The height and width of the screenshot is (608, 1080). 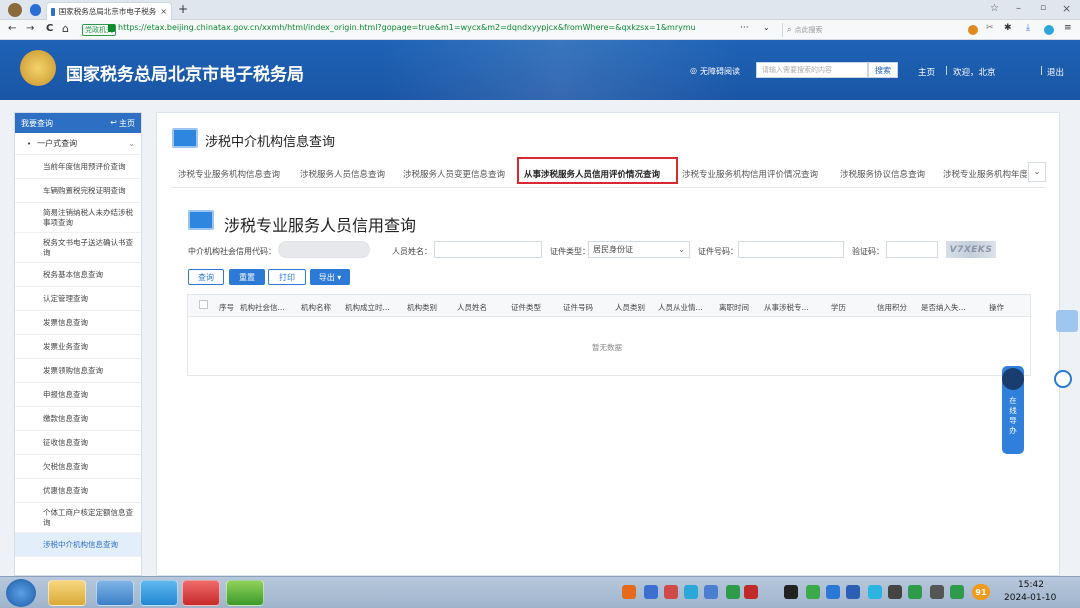 What do you see at coordinates (791, 249) in the screenshot?
I see `id-no-input` at bounding box center [791, 249].